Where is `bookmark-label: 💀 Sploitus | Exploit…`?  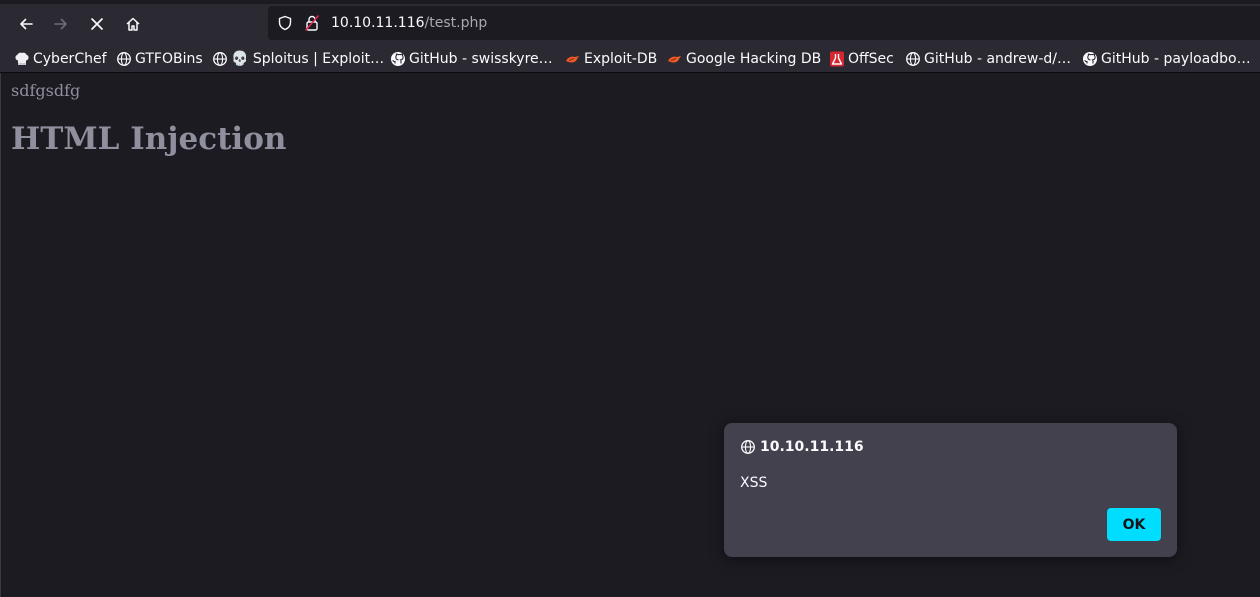
bookmark-label: 💀 Sploitus | Exploit… is located at coordinates (308, 59).